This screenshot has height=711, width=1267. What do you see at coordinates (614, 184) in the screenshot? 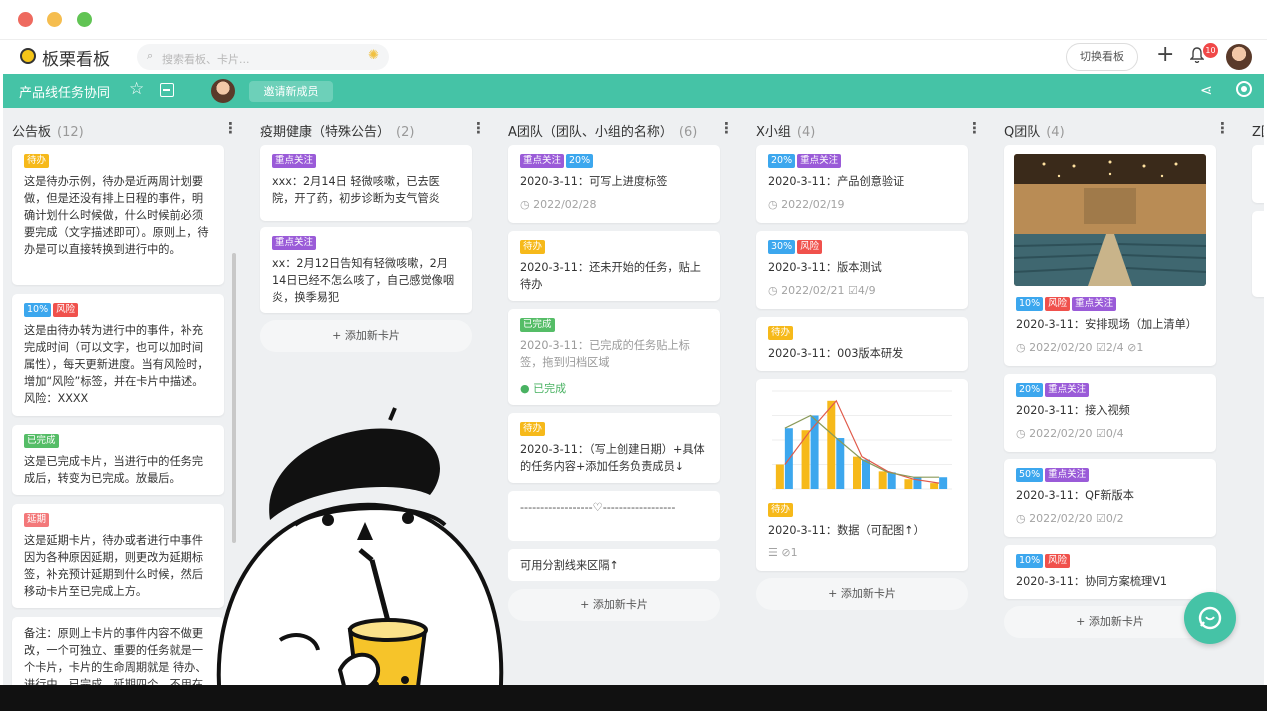
I see `card: 重点关注 20% 2020-3-11：可写上进度标签 ◷ 2022/02/28` at bounding box center [614, 184].